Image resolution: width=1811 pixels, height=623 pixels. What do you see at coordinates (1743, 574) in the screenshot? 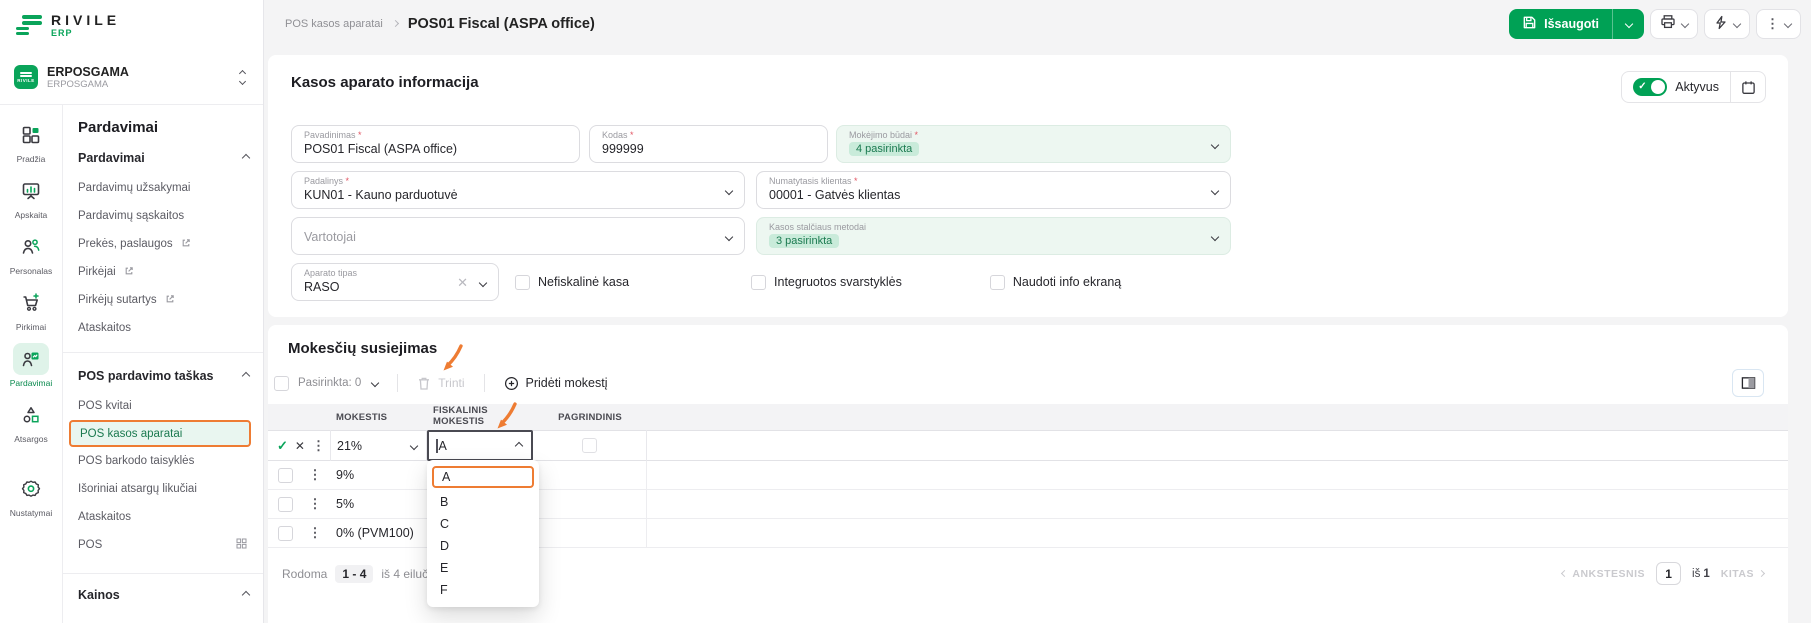
I see `next-page-button: KITAS` at bounding box center [1743, 574].